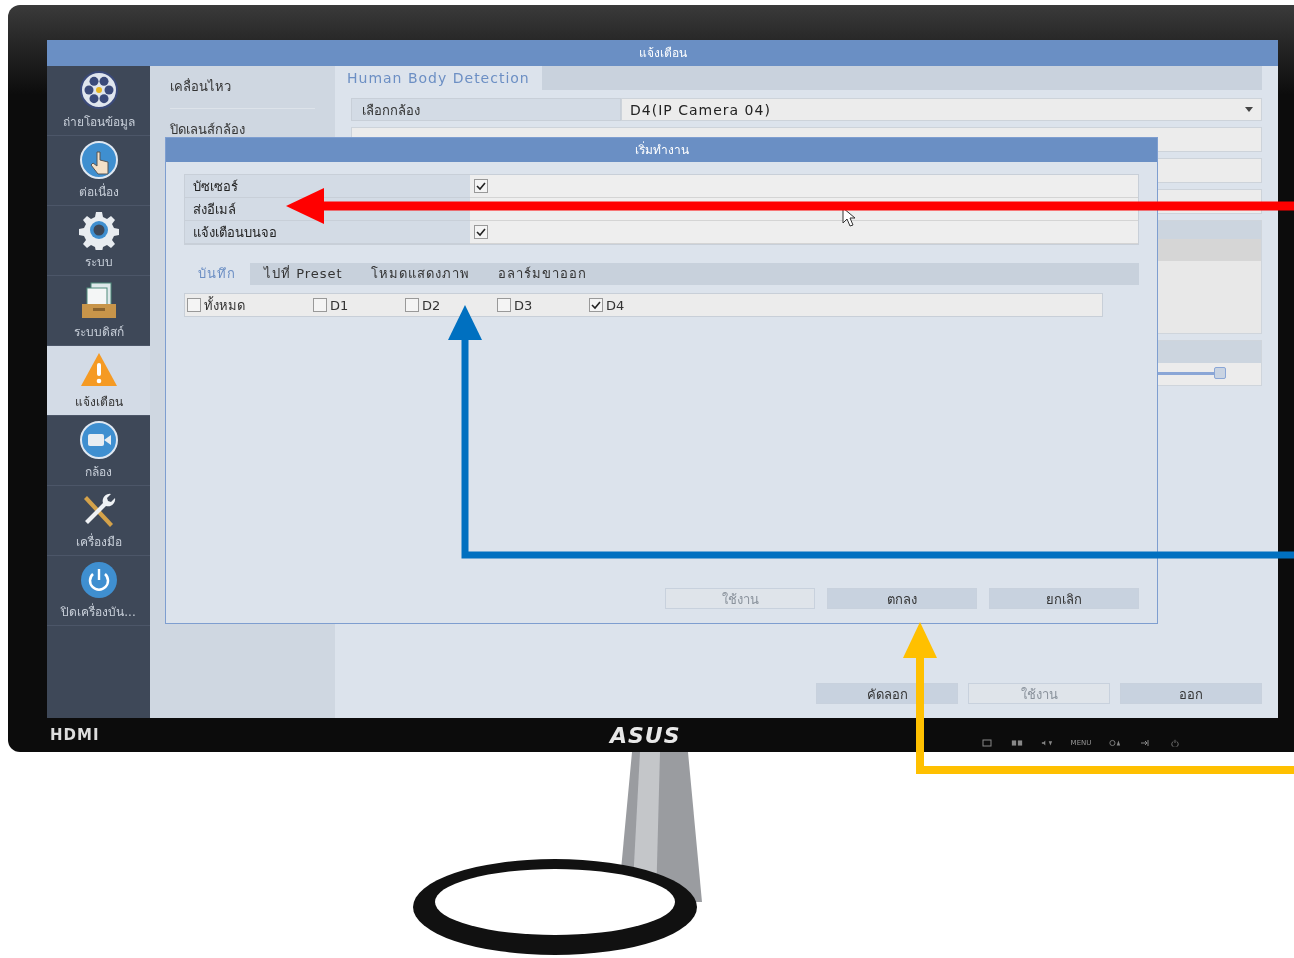 The image size is (1294, 958). I want to click on nav-label: ต่อเนื่อง, so click(98, 191).